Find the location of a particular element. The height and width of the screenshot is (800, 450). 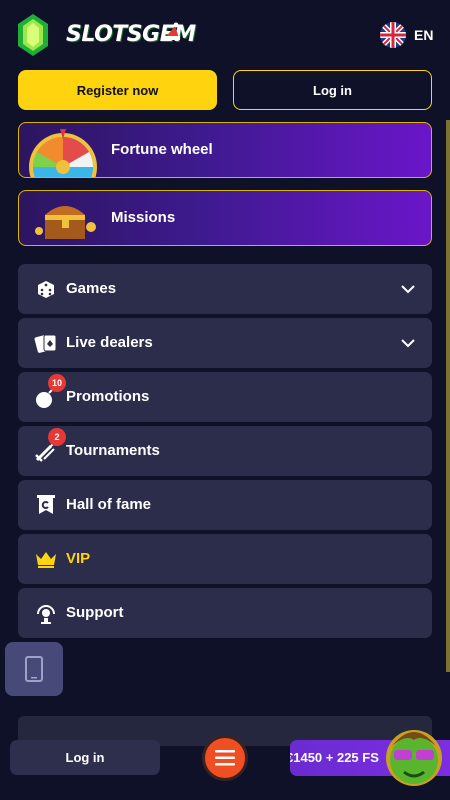

fortune-wheel-icon is located at coordinates (63, 153).